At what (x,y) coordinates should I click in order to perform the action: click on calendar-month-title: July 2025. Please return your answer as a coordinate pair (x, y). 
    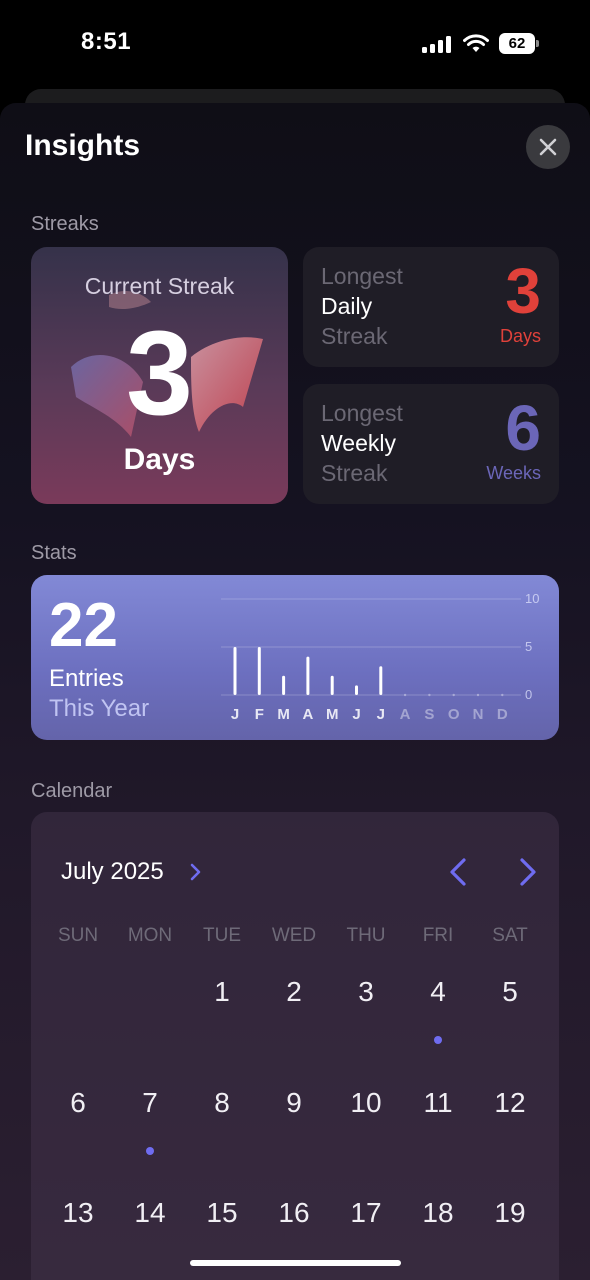
    Looking at the image, I should click on (112, 872).